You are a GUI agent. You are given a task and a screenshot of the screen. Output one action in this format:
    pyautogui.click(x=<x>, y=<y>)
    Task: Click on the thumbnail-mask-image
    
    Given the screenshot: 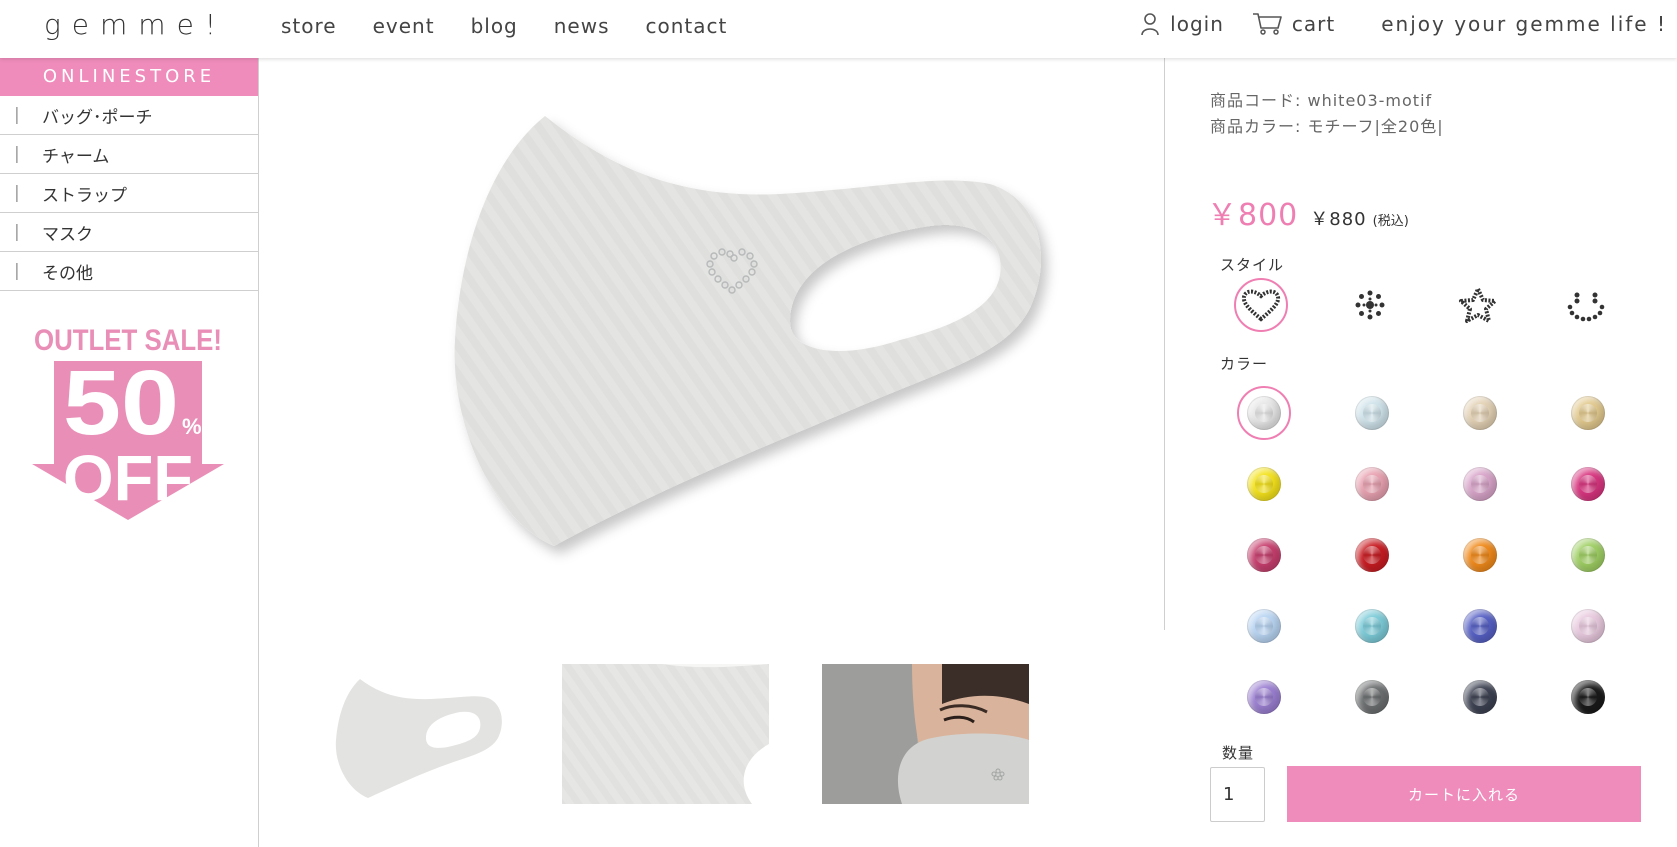 What is the action you would take?
    pyautogui.click(x=433, y=734)
    